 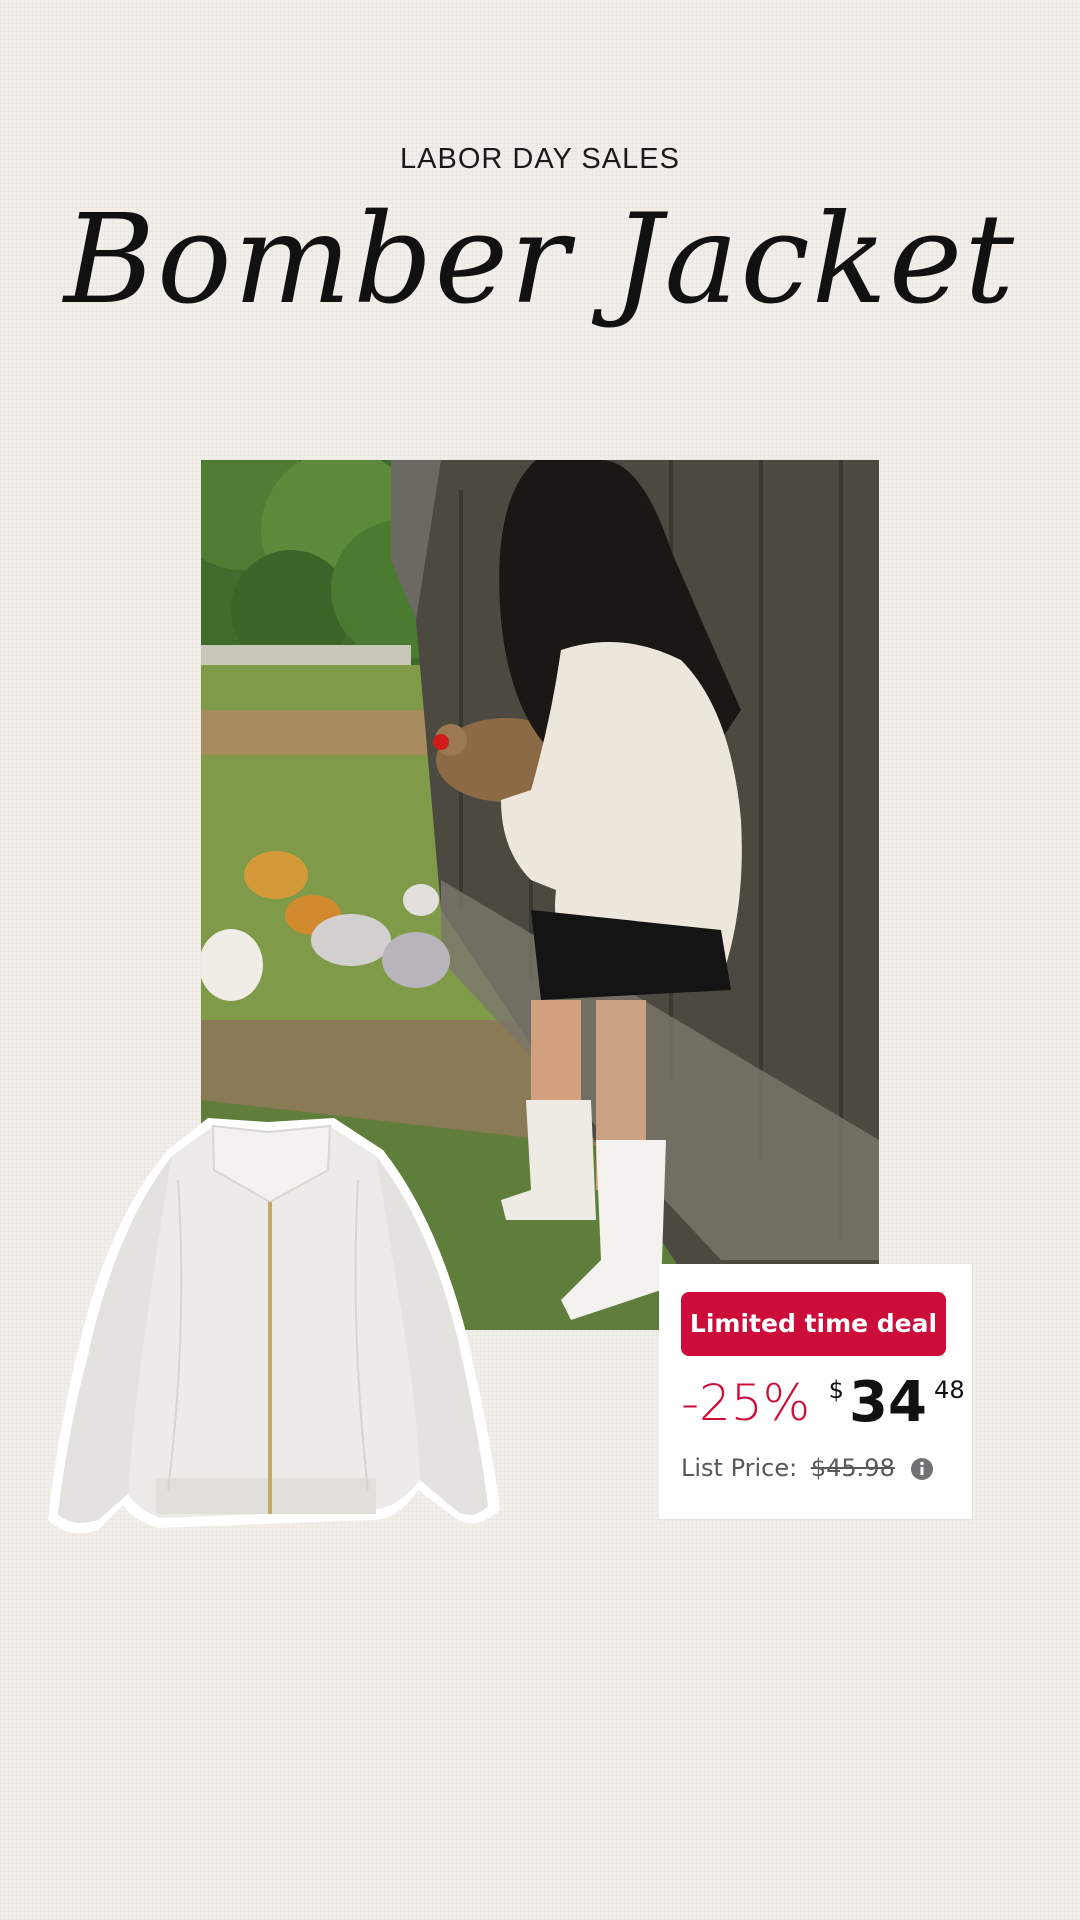 I want to click on price-whole: 34, so click(x=888, y=1402).